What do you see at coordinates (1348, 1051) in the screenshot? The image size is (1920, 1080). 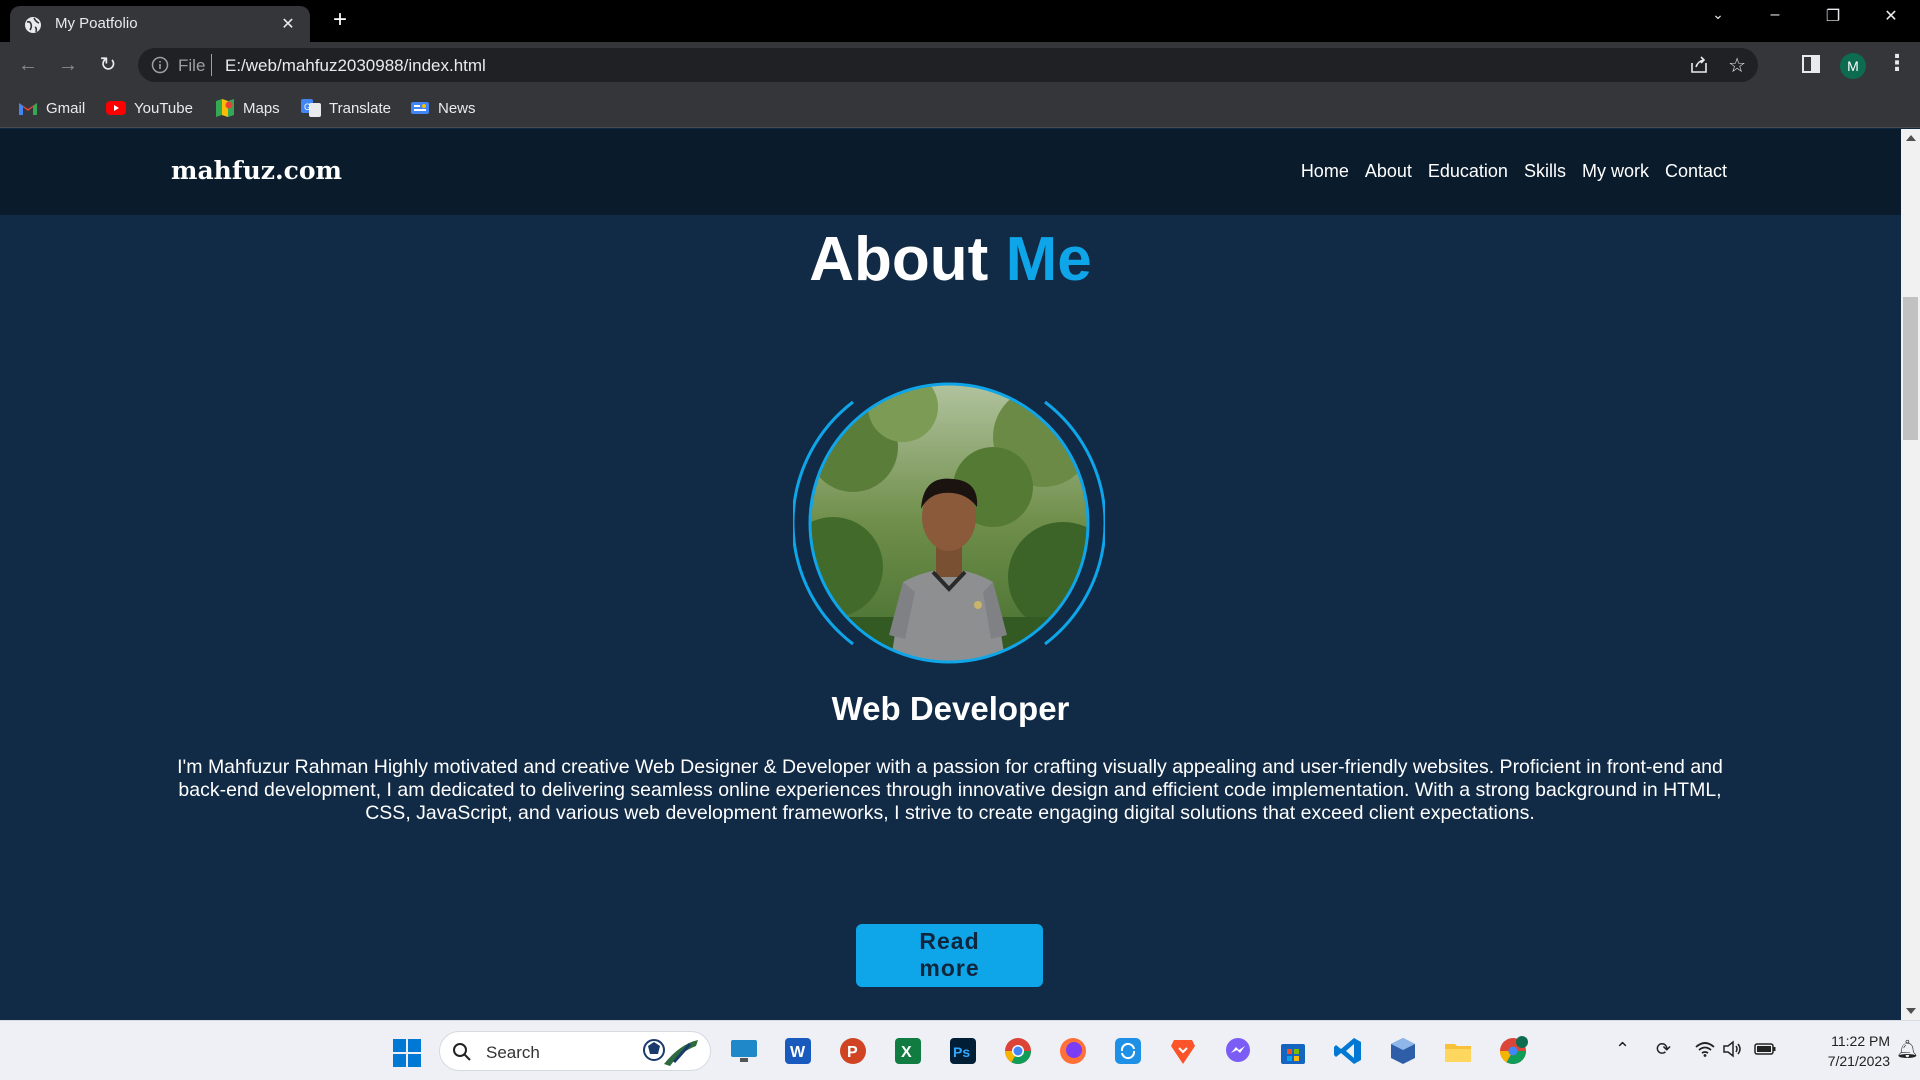 I see `vscode-icon` at bounding box center [1348, 1051].